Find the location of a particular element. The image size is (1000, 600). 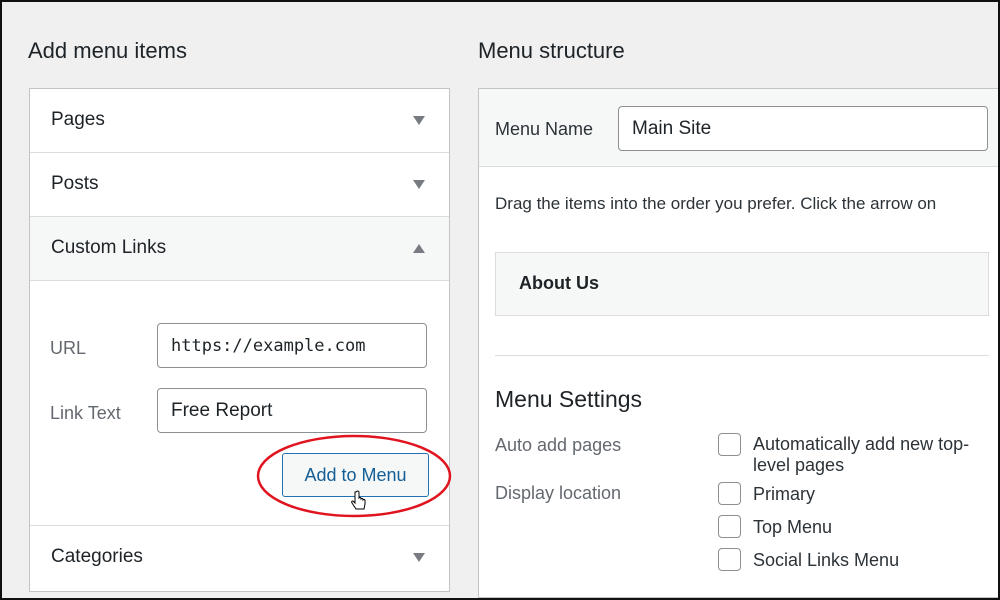

top-menu-checkbox is located at coordinates (729, 526).